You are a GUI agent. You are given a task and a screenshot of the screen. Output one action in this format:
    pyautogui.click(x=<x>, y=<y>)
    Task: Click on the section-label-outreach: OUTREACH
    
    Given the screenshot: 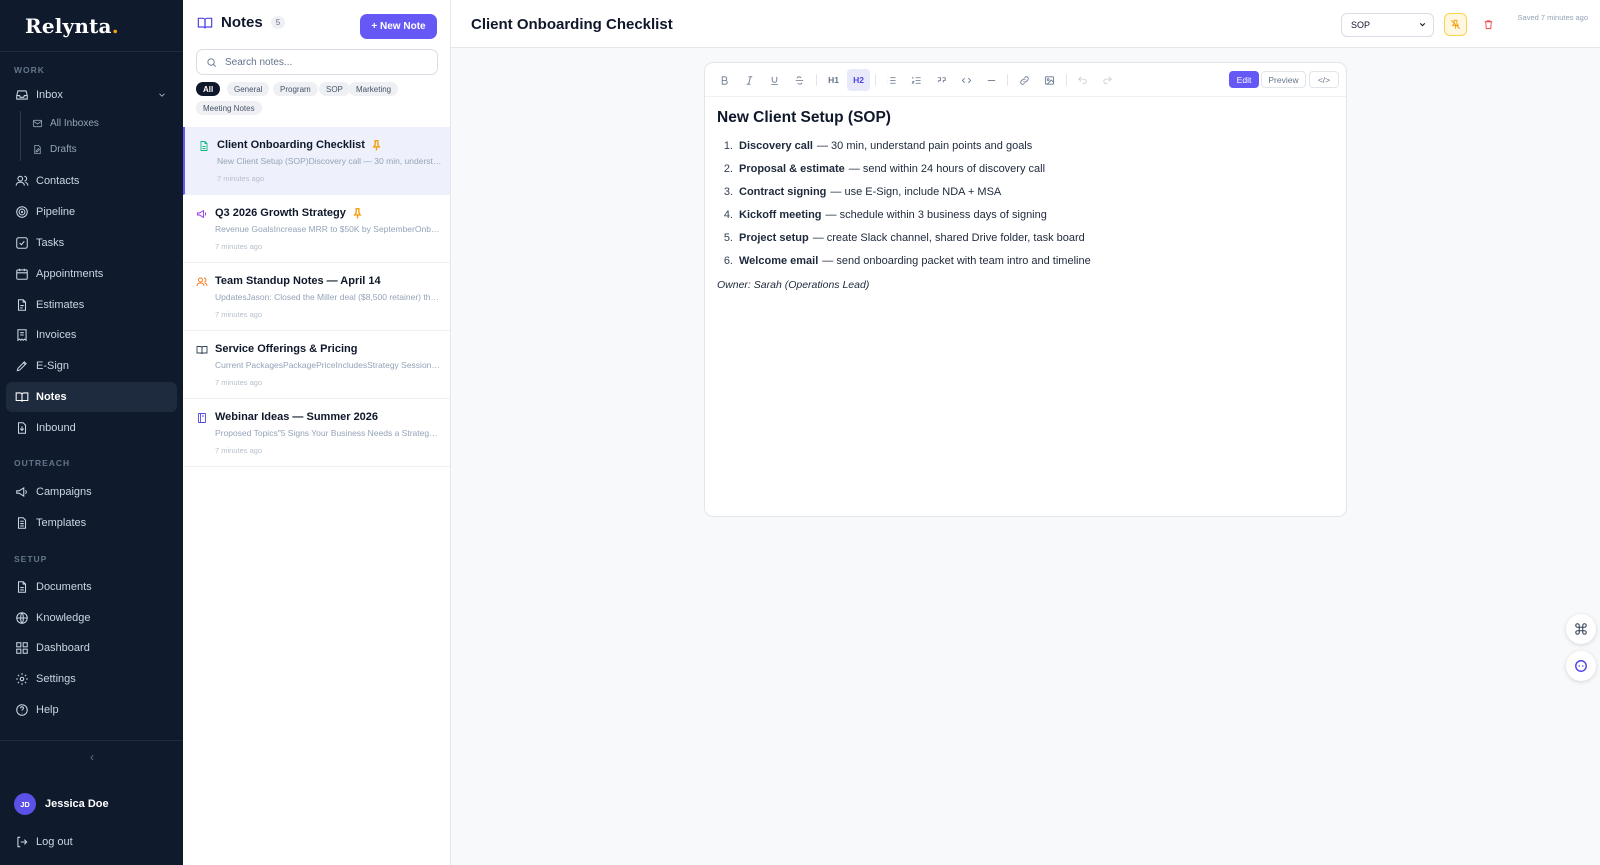 What is the action you would take?
    pyautogui.click(x=42, y=463)
    